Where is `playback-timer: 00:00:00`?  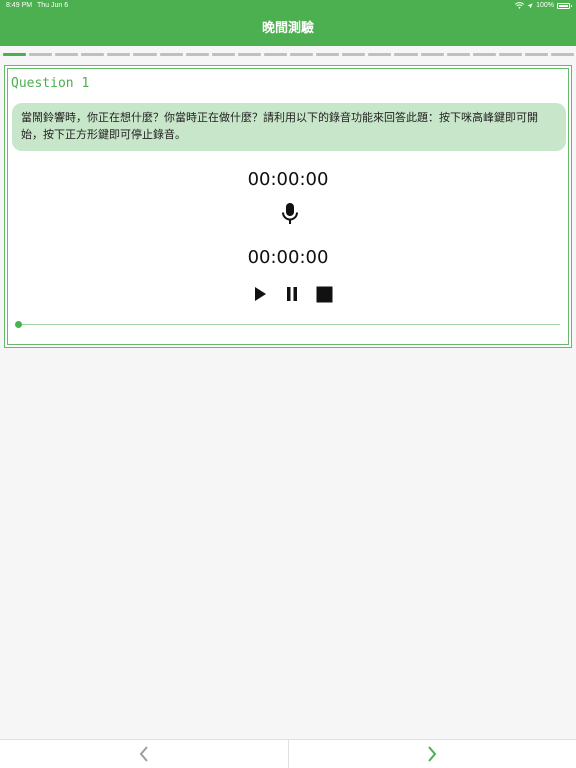 playback-timer: 00:00:00 is located at coordinates (288, 257).